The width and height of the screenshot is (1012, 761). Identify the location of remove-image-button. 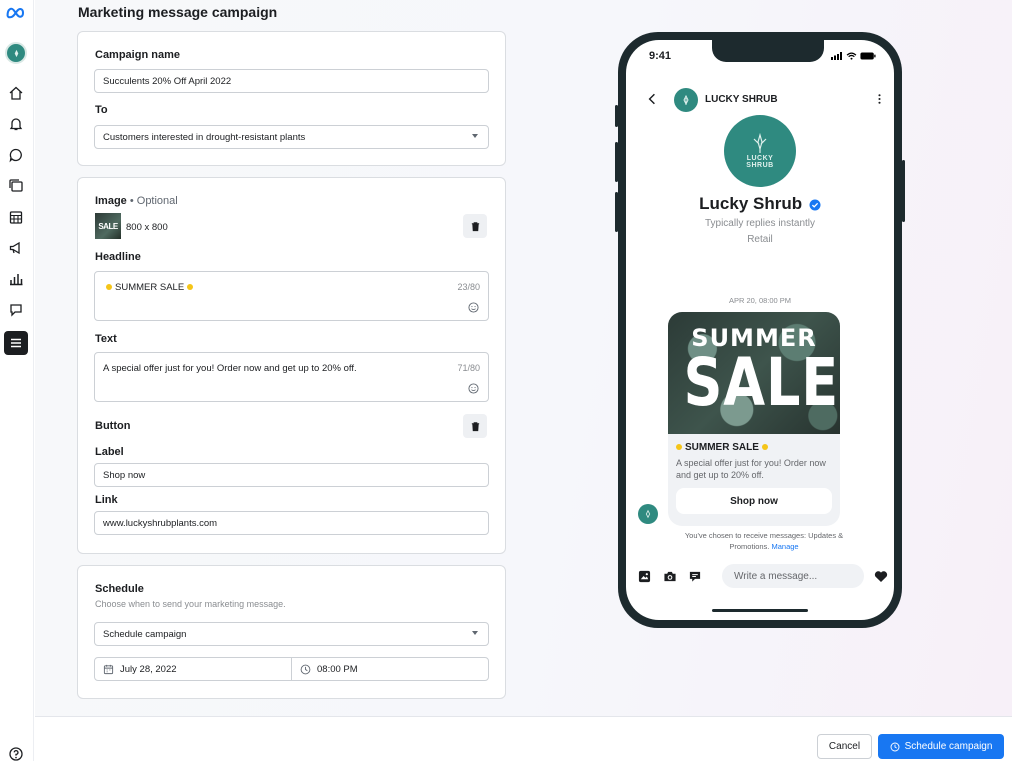
(475, 226).